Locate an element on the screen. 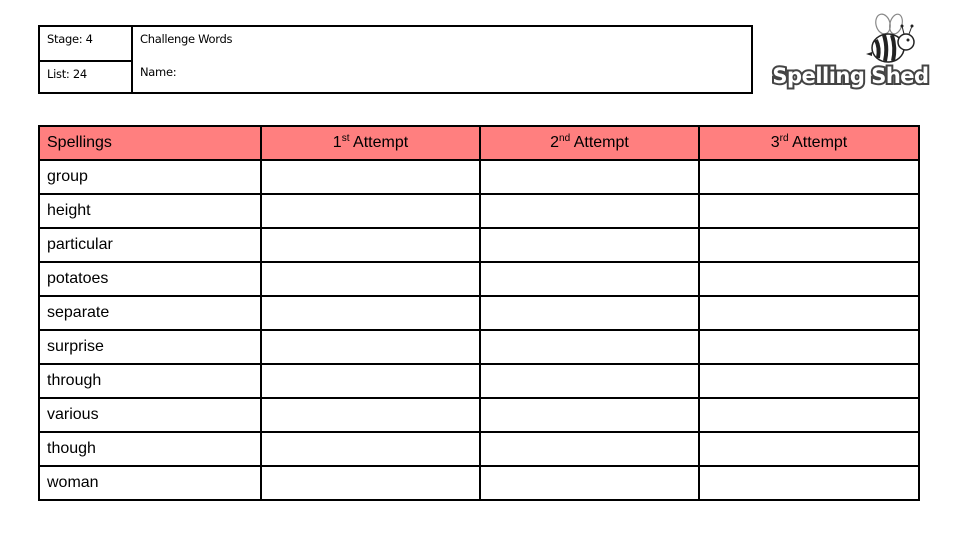  spelling-shed-logo: Spelling Shed is located at coordinates (850, 55).